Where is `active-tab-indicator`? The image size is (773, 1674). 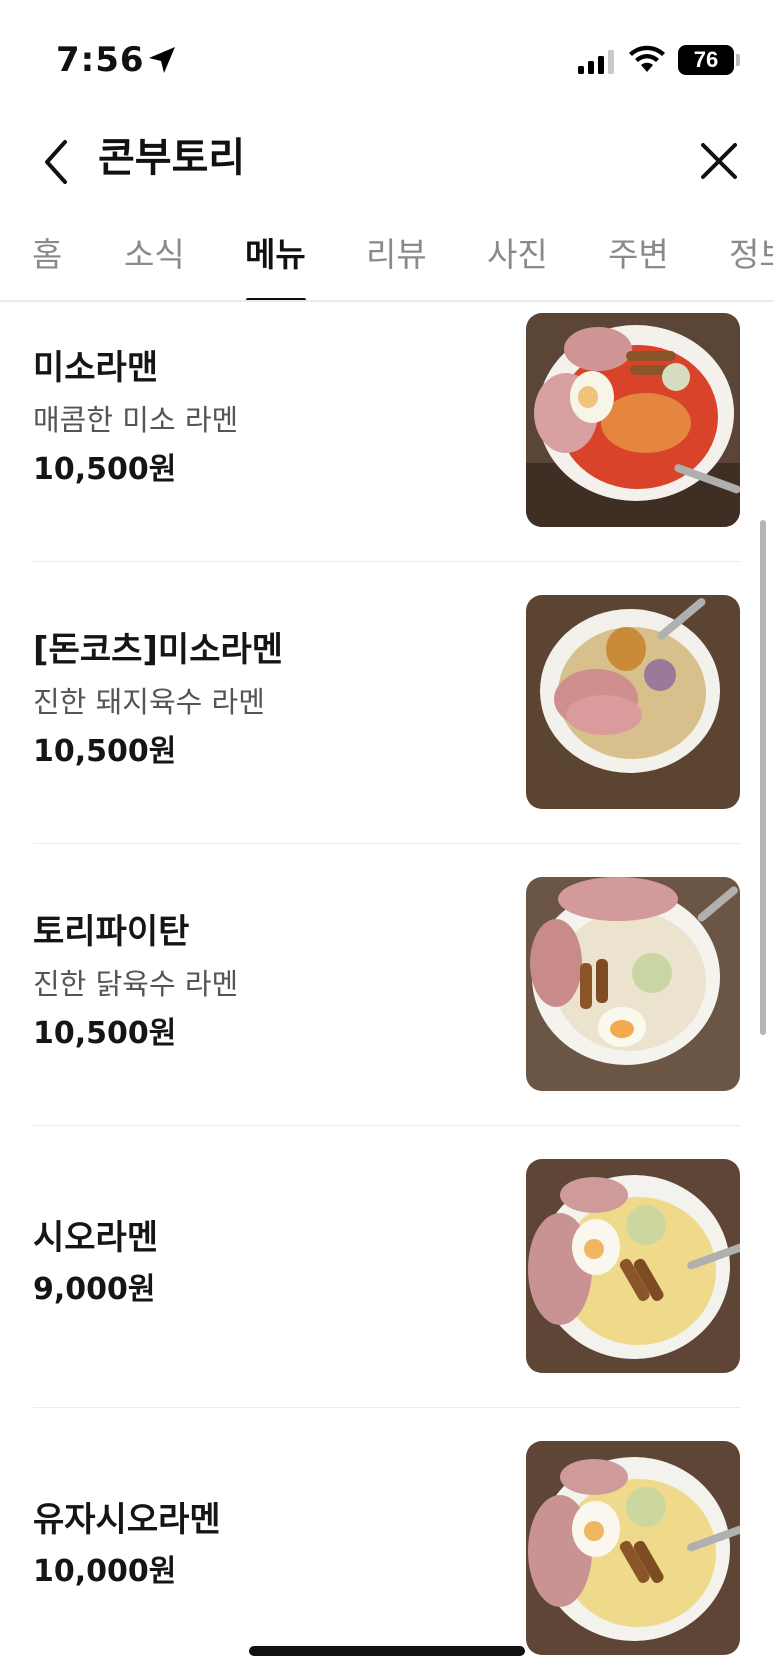
active-tab-indicator is located at coordinates (276, 299).